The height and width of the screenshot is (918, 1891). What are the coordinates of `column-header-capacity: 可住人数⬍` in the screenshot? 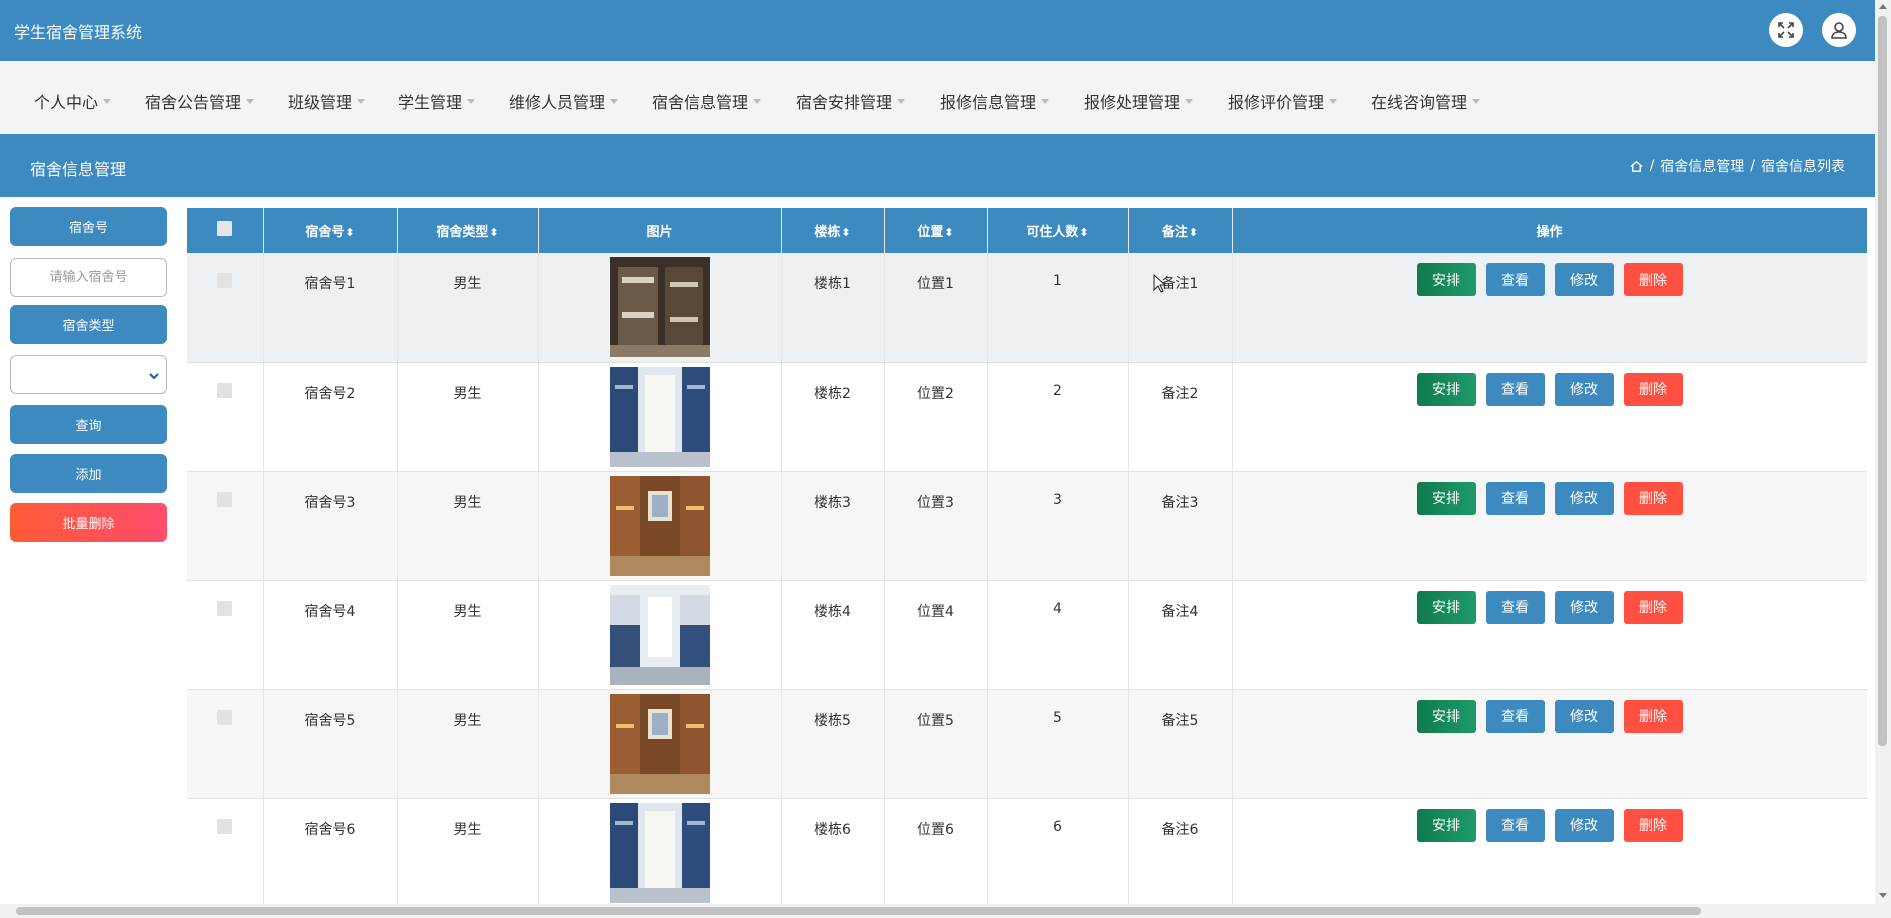 It's located at (1058, 230).